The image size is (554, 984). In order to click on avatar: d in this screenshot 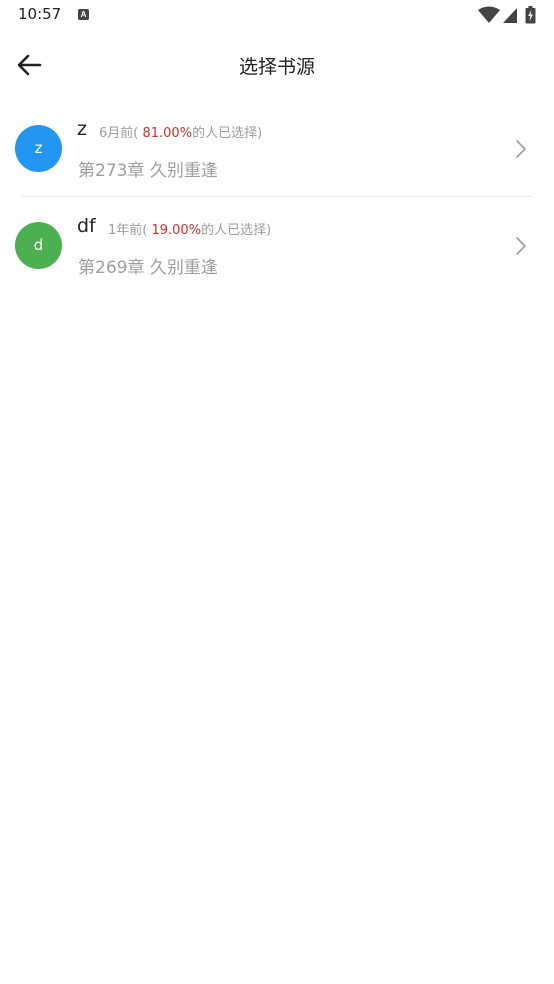, I will do `click(38, 245)`.